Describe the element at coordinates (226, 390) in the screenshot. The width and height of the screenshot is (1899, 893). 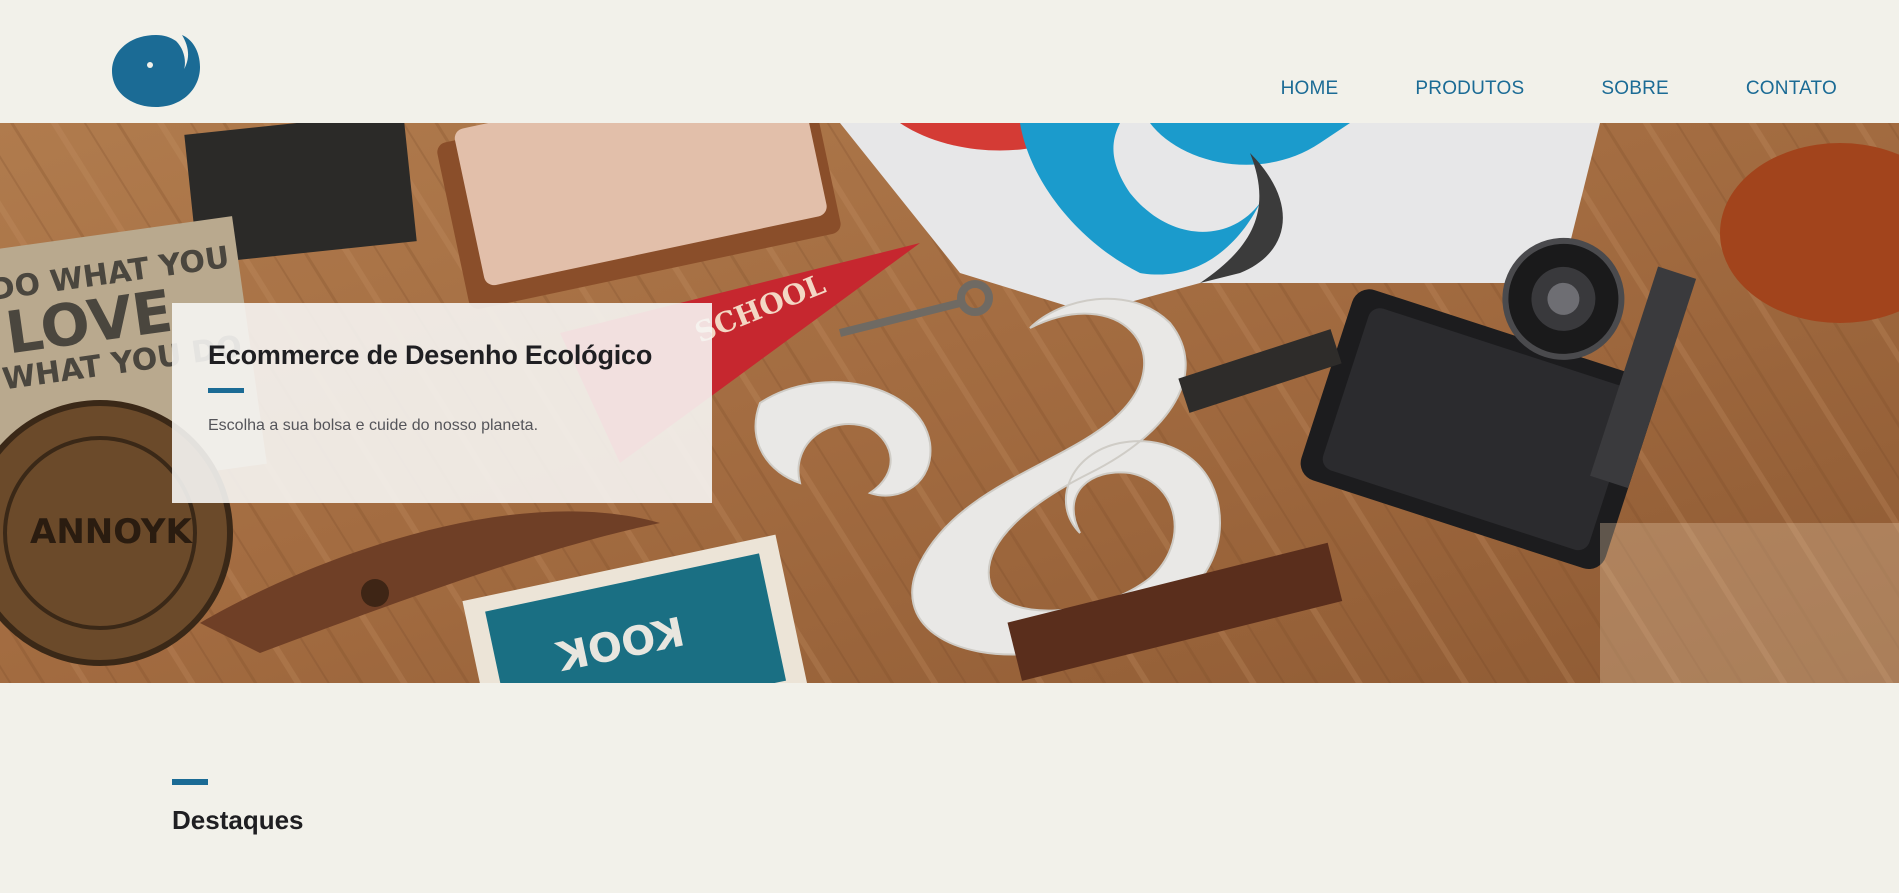
I see `hero-divider` at that location.